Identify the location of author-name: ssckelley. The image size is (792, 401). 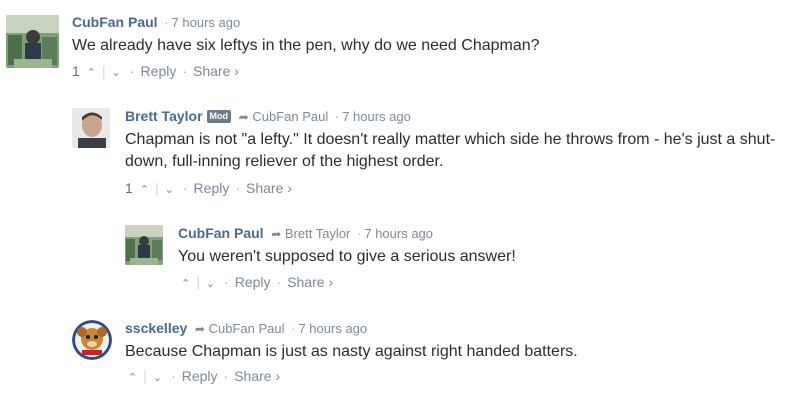
(156, 328).